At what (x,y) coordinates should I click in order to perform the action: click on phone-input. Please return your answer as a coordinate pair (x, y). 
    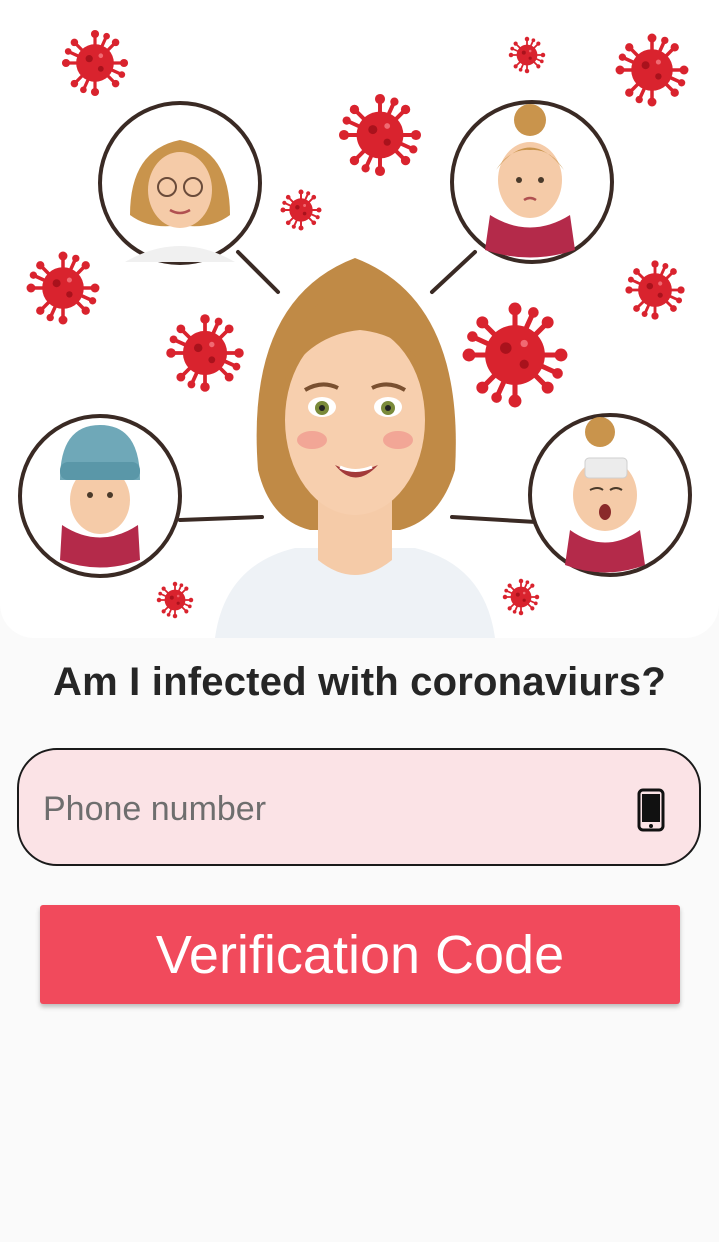
    Looking at the image, I should click on (333, 809).